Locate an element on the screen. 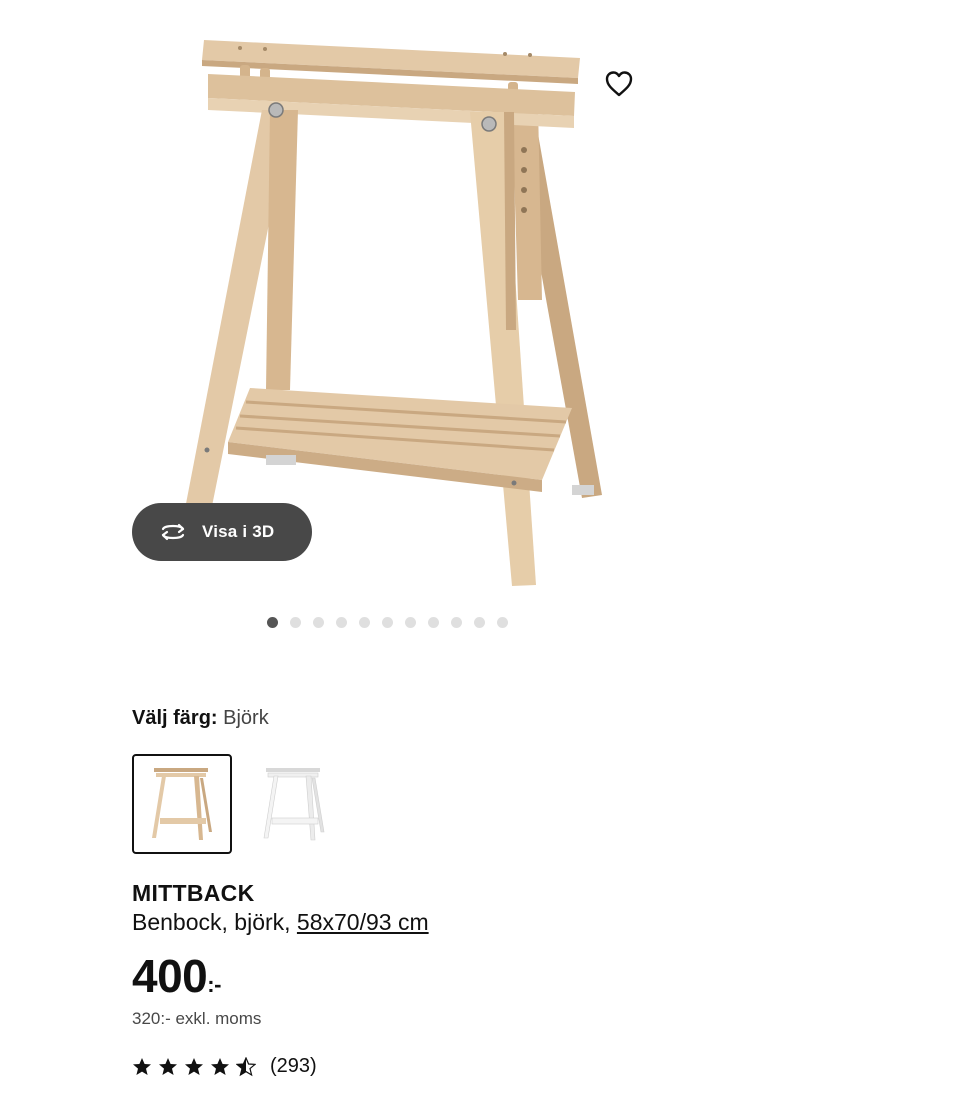 The width and height of the screenshot is (960, 1099). rotate-3d-icon is located at coordinates (173, 532).